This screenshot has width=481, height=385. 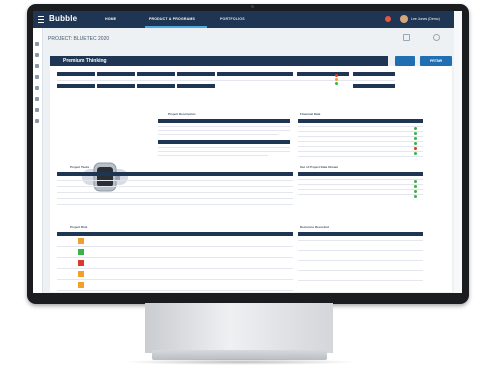 What do you see at coordinates (175, 174) in the screenshot?
I see `tasks-header` at bounding box center [175, 174].